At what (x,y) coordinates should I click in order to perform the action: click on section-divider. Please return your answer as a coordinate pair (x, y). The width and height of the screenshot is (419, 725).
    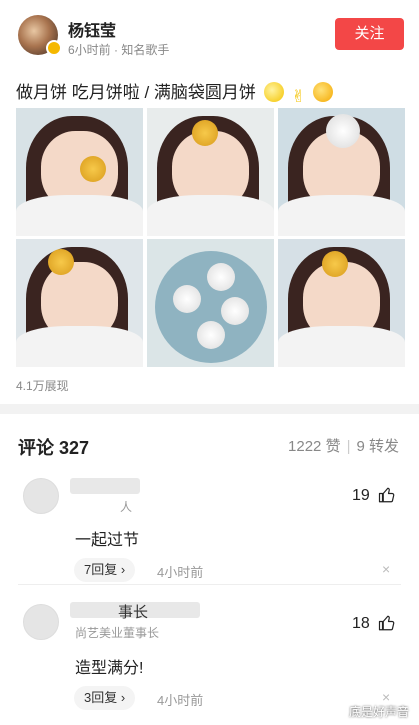
    Looking at the image, I should click on (209, 409).